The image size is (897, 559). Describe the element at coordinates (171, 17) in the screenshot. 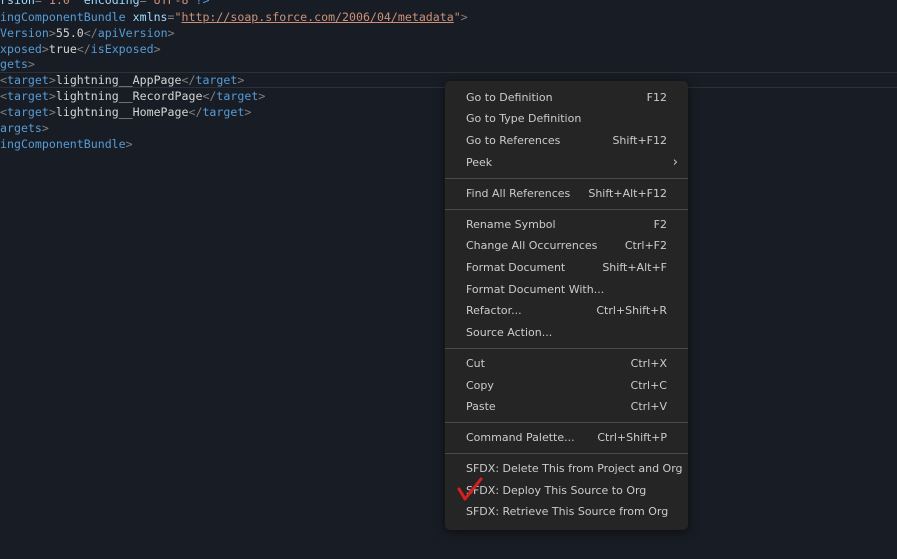

I see `code-token: =` at that location.